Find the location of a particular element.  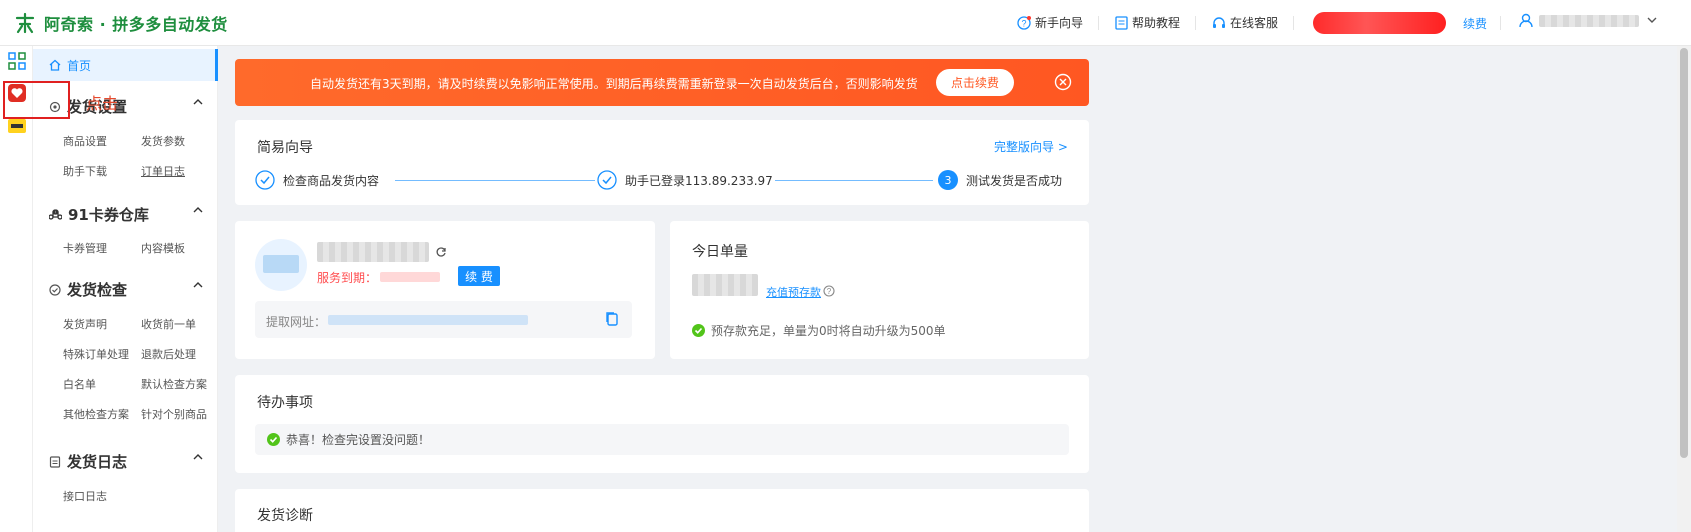

diagnosis-title: 发货诊断 is located at coordinates (285, 516).